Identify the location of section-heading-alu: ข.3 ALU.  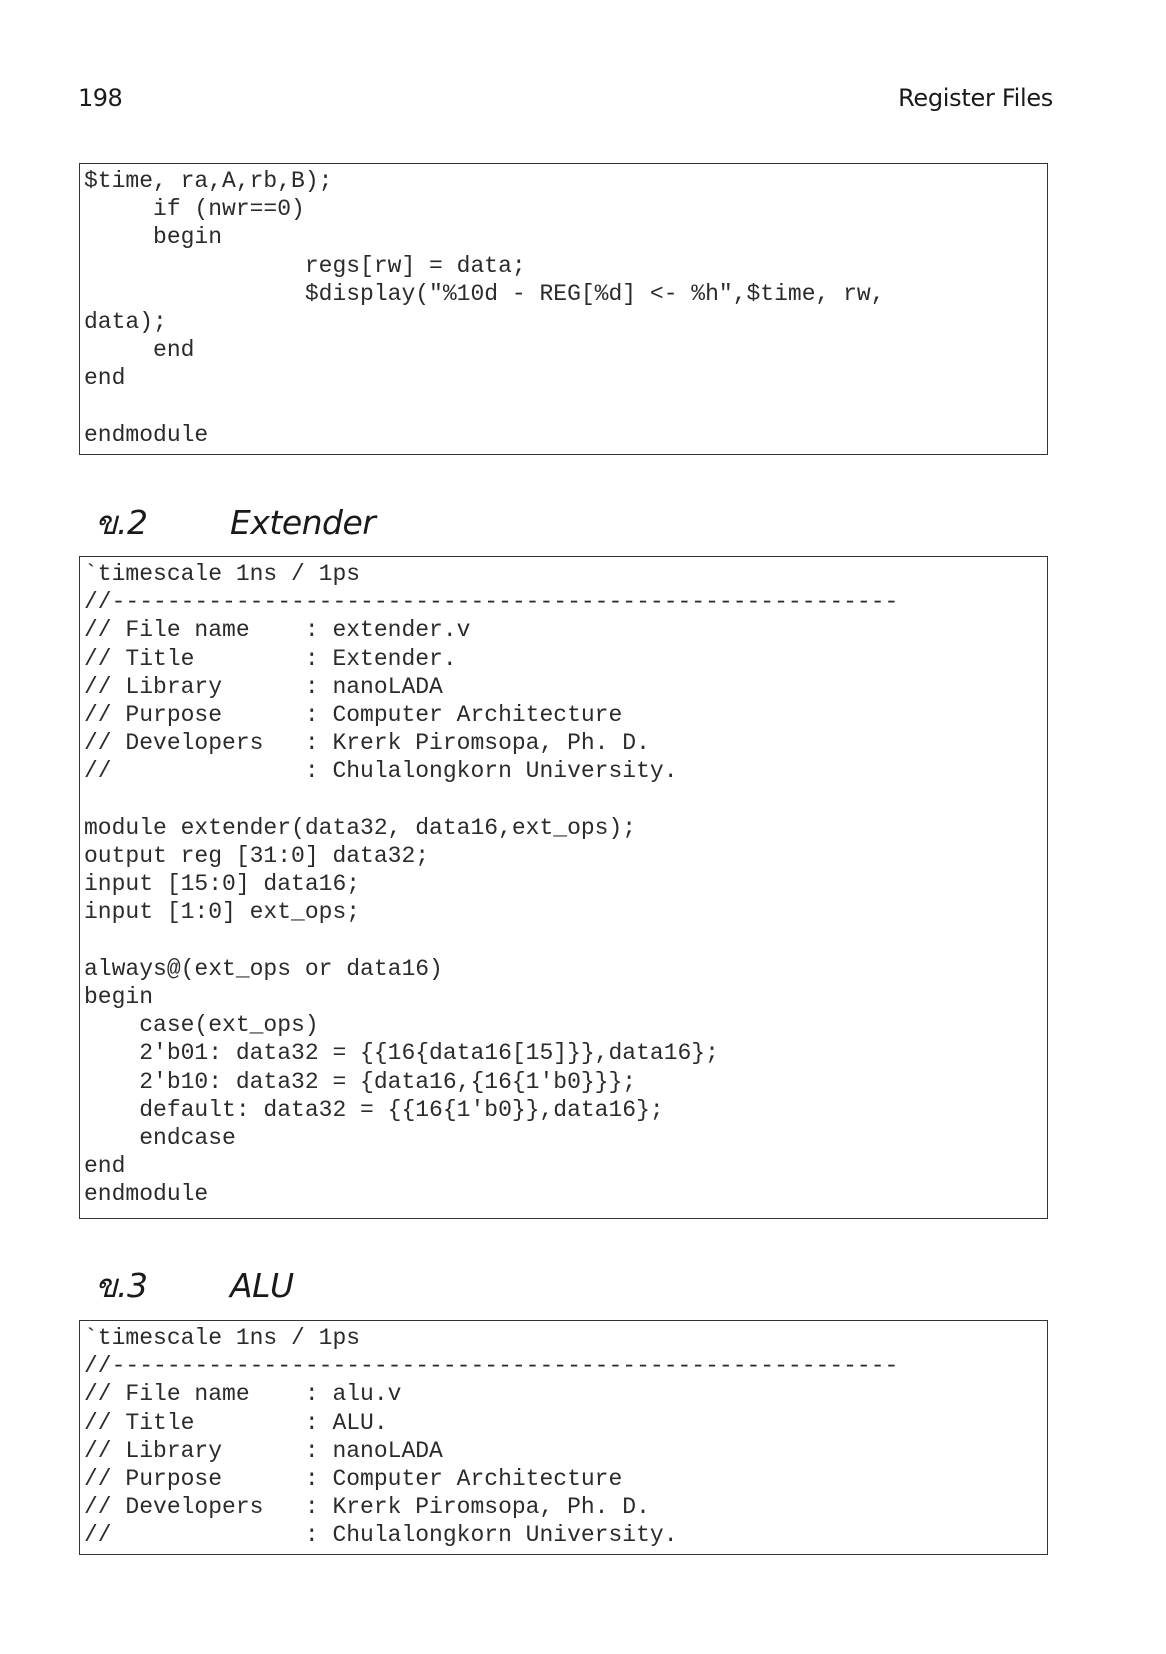
(194, 1285).